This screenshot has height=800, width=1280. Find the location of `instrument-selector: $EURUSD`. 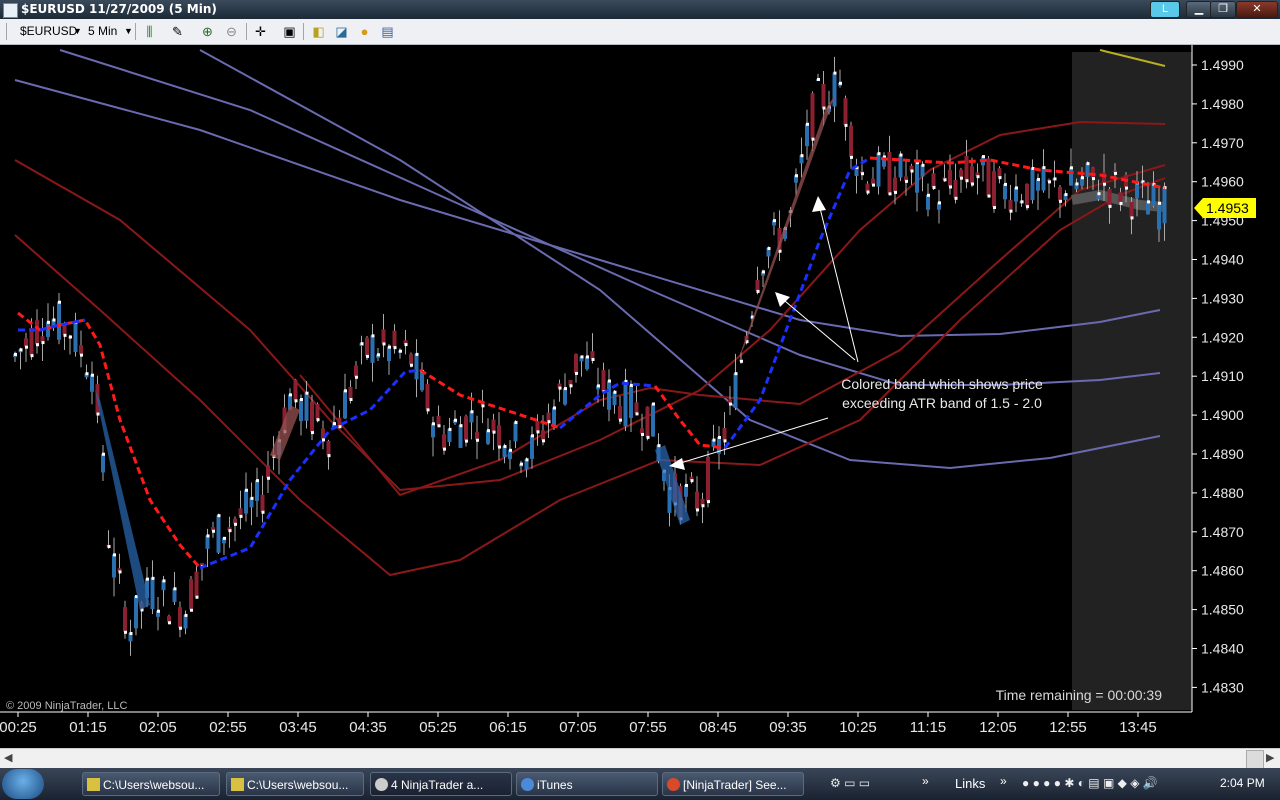

instrument-selector: $EURUSD is located at coordinates (48, 31).